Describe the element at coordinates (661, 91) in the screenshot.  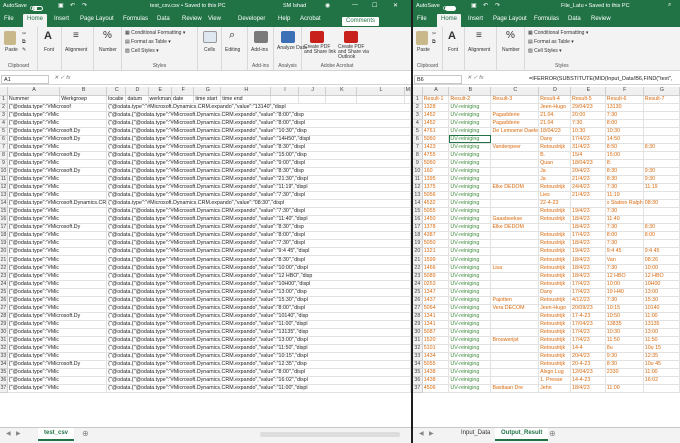
I see `column-header: G` at that location.